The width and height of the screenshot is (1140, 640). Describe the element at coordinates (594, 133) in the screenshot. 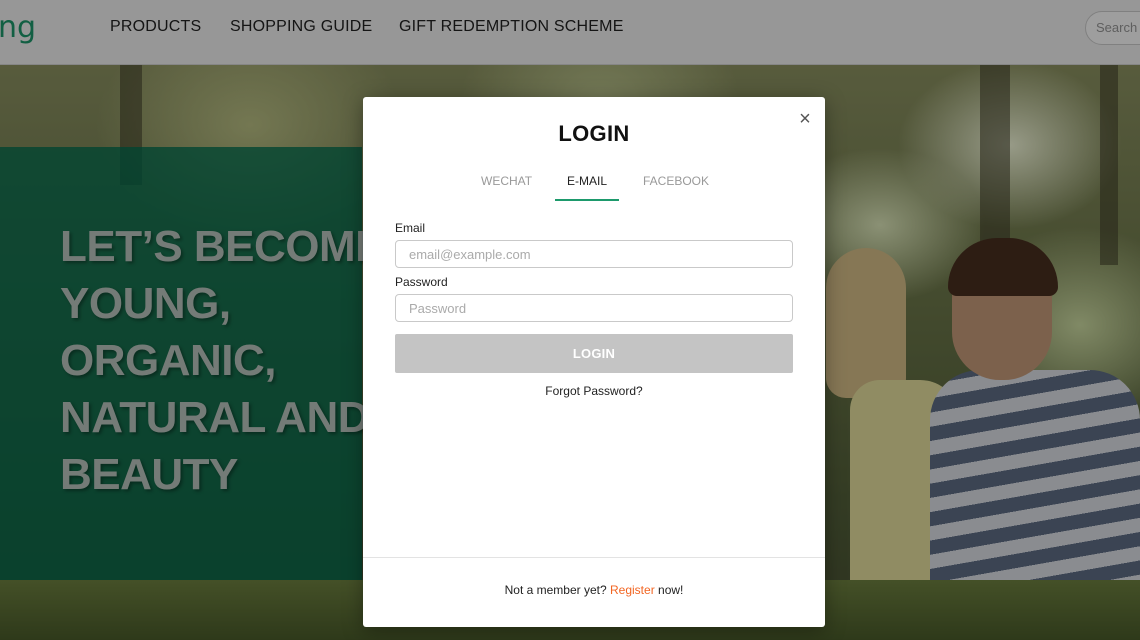

I see `modal-title: LOGIN` at that location.